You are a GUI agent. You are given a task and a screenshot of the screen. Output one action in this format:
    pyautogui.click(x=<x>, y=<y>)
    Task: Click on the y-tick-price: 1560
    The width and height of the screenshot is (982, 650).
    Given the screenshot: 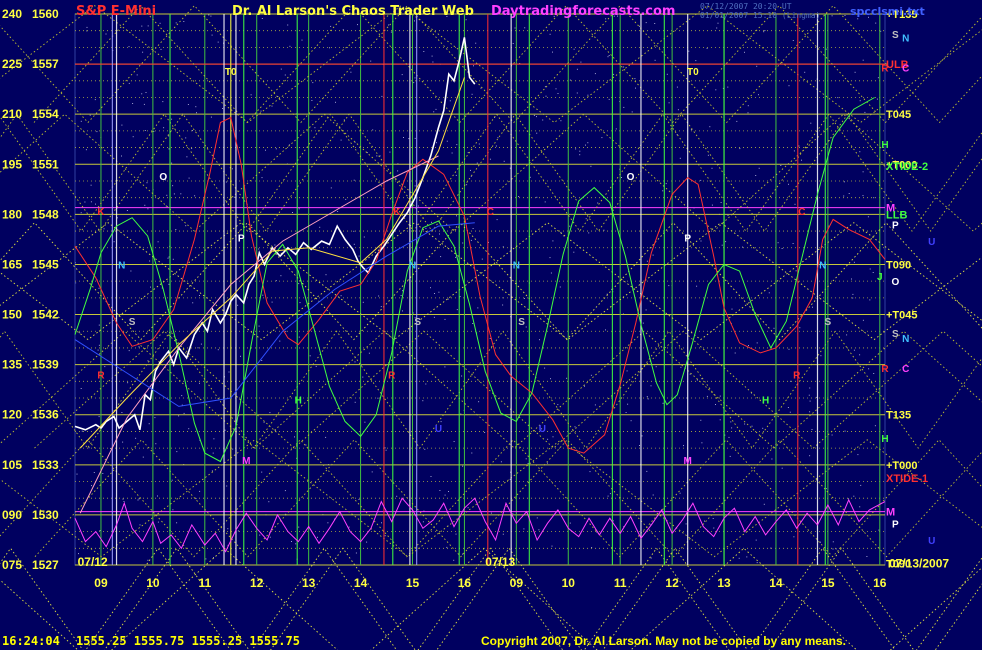 What is the action you would take?
    pyautogui.click(x=45, y=14)
    